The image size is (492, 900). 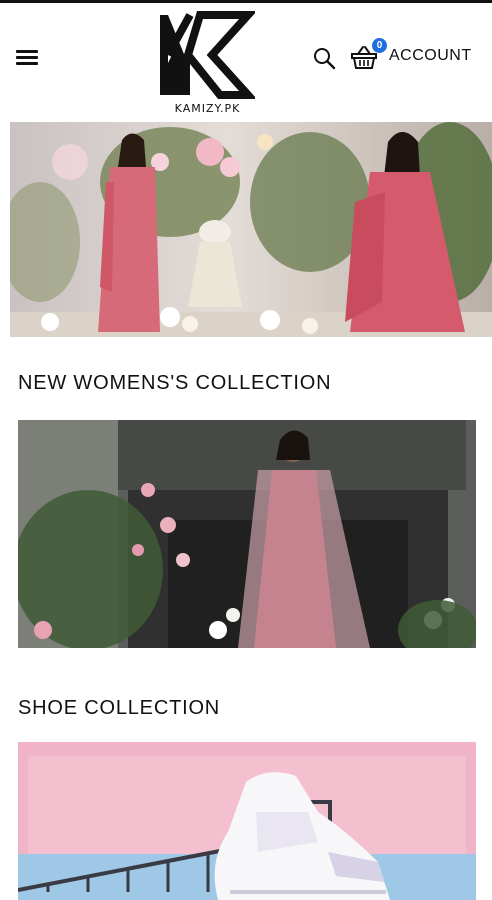 I want to click on cart-count-badge: 0, so click(x=379, y=45).